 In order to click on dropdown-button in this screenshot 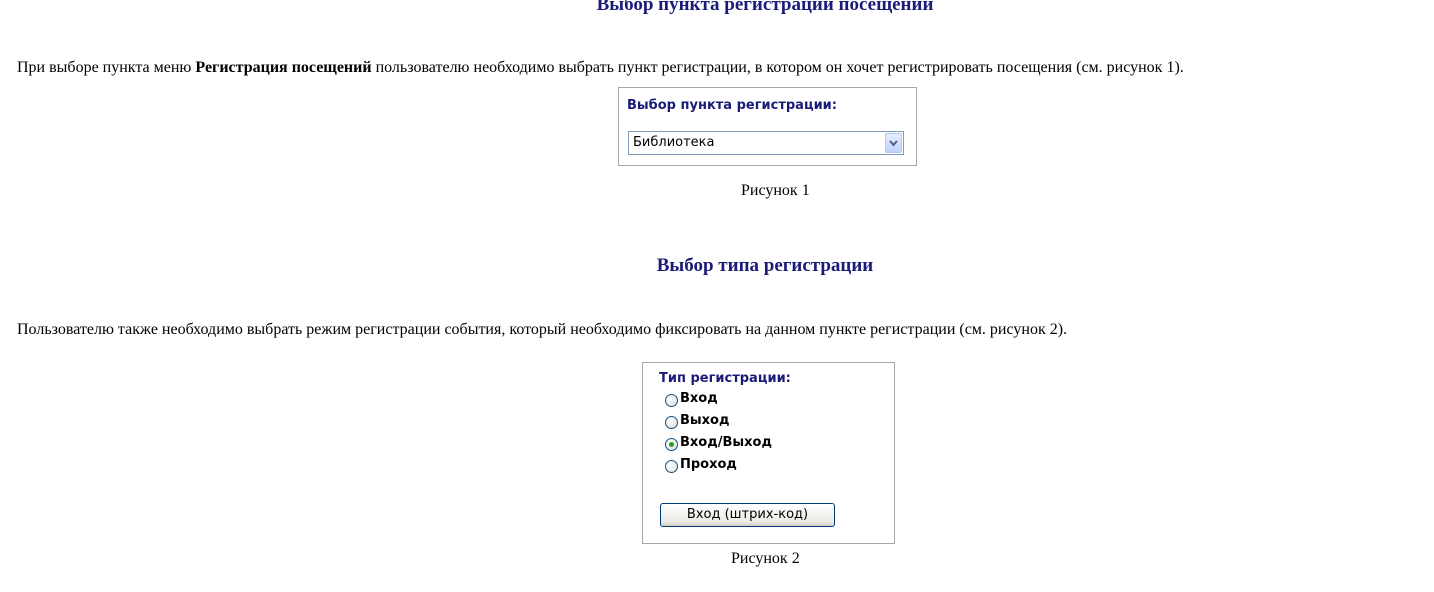, I will do `click(893, 143)`.